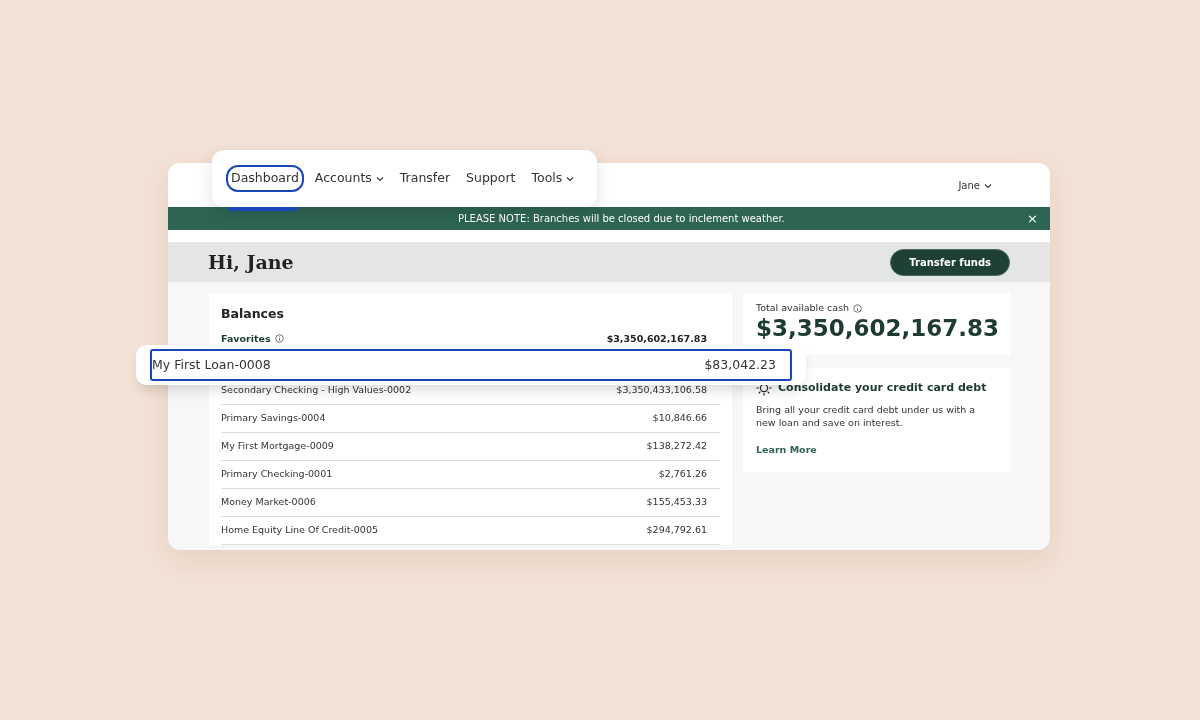 This screenshot has height=720, width=1200. I want to click on account-balance: $2,761.26, so click(682, 474).